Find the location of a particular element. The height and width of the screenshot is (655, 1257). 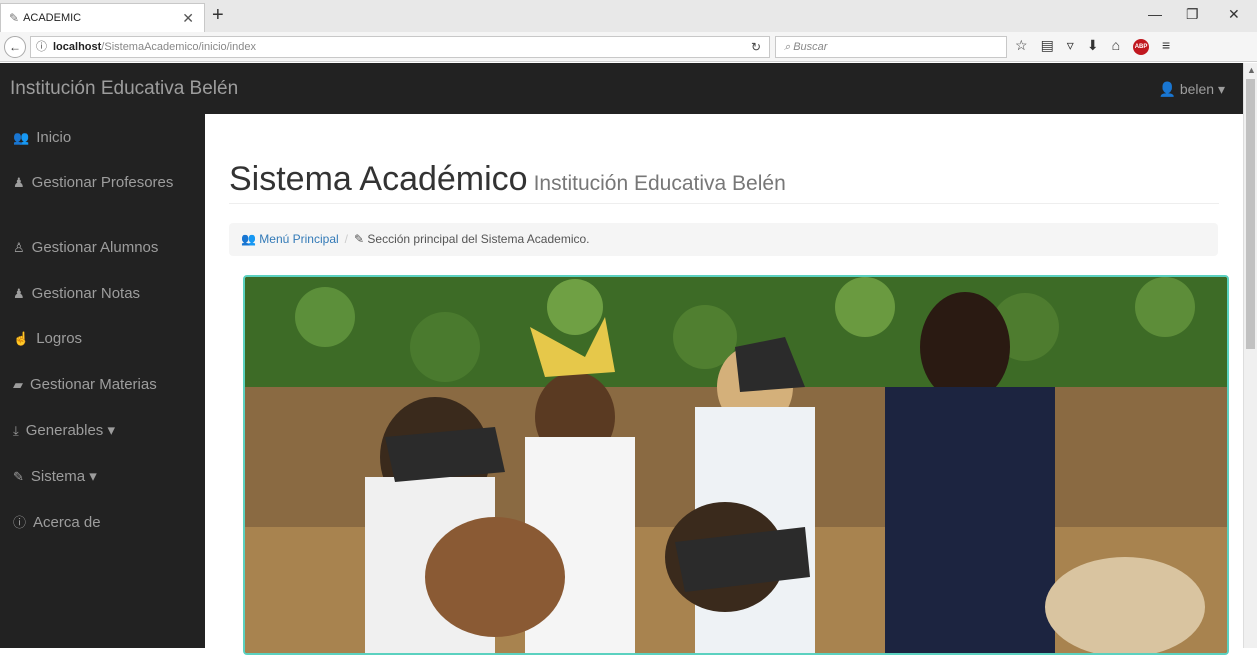

browser-tab: ✎ ACADEMIC ✕ is located at coordinates (102, 17).